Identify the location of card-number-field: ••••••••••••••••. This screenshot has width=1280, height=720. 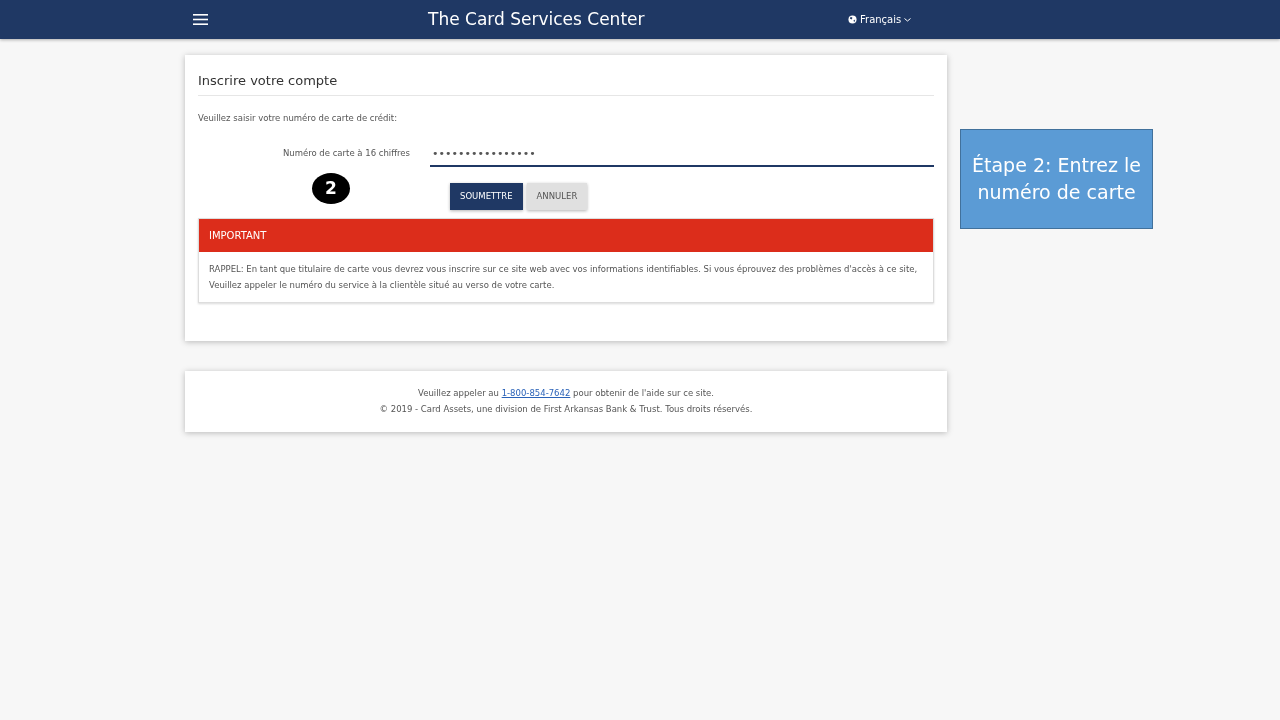
(682, 156).